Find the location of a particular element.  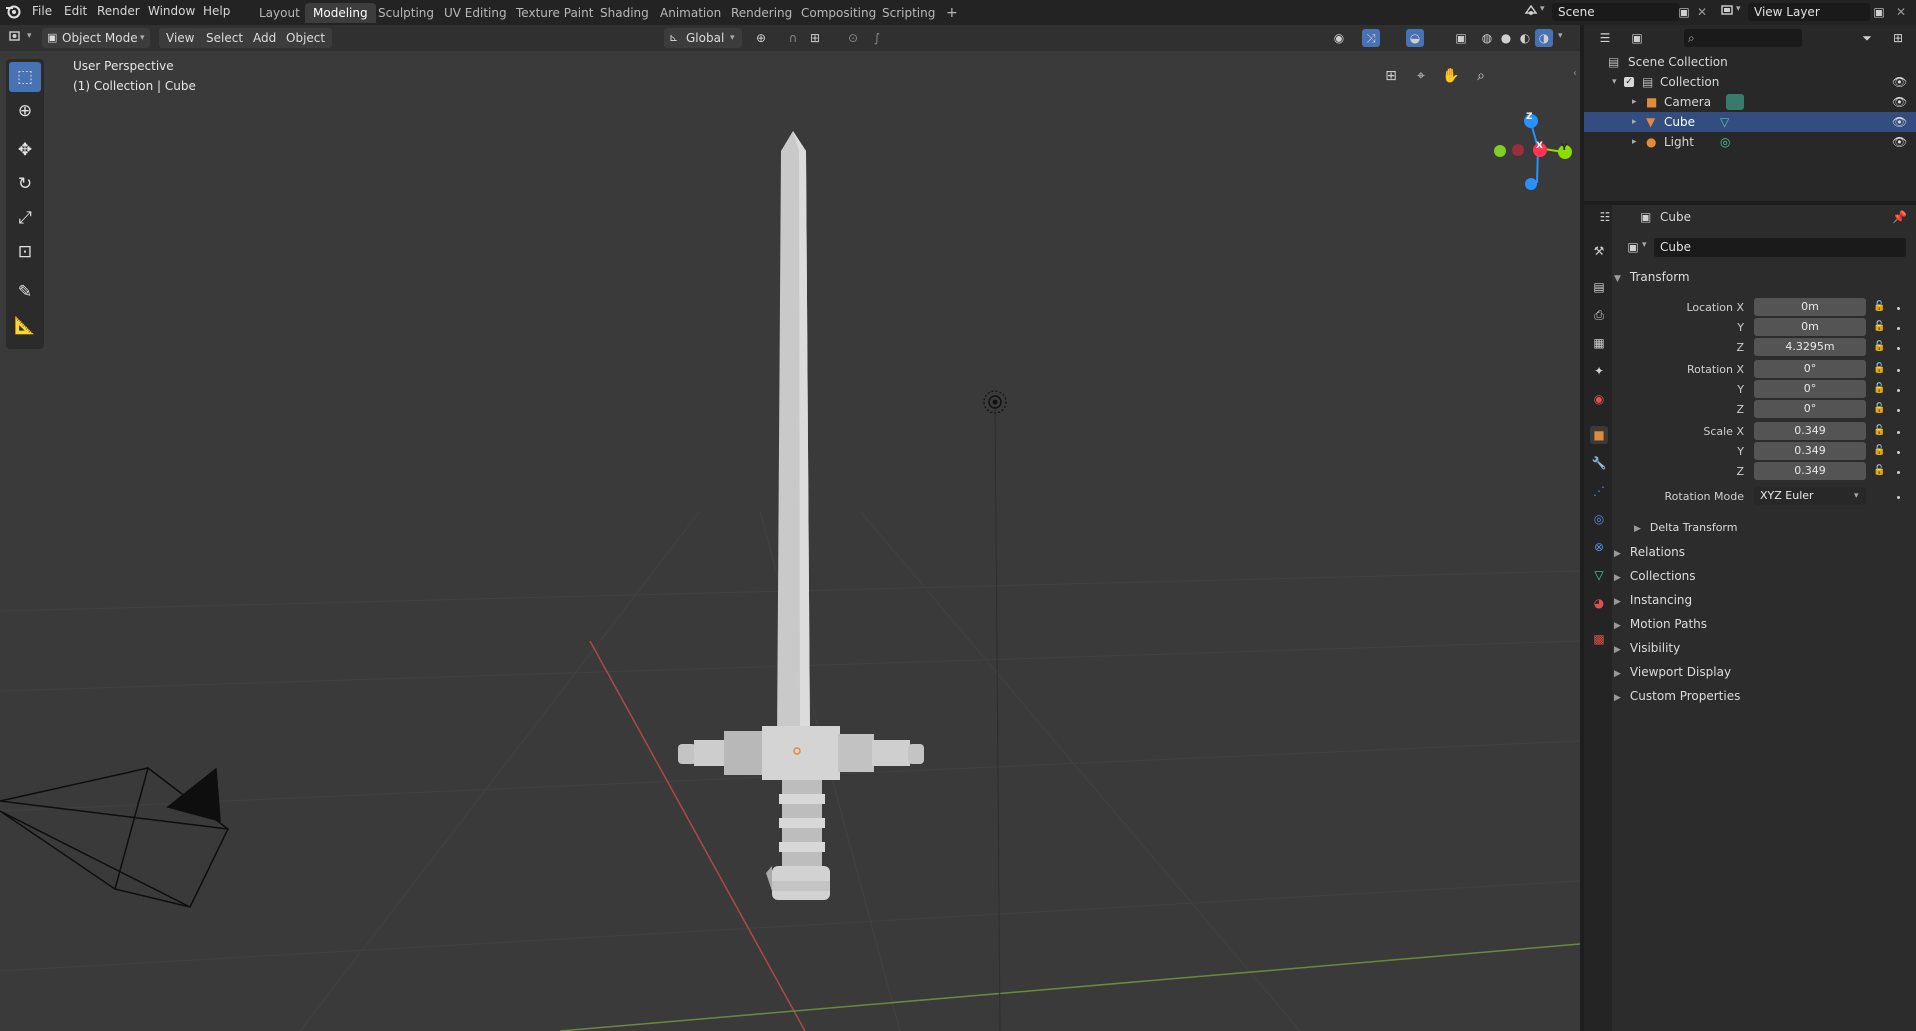

scale-z-field: 0.349 is located at coordinates (1810, 471).